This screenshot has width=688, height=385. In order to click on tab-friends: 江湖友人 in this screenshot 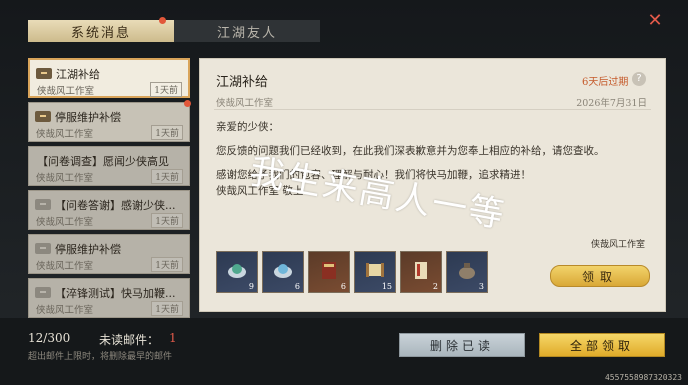, I will do `click(247, 31)`.